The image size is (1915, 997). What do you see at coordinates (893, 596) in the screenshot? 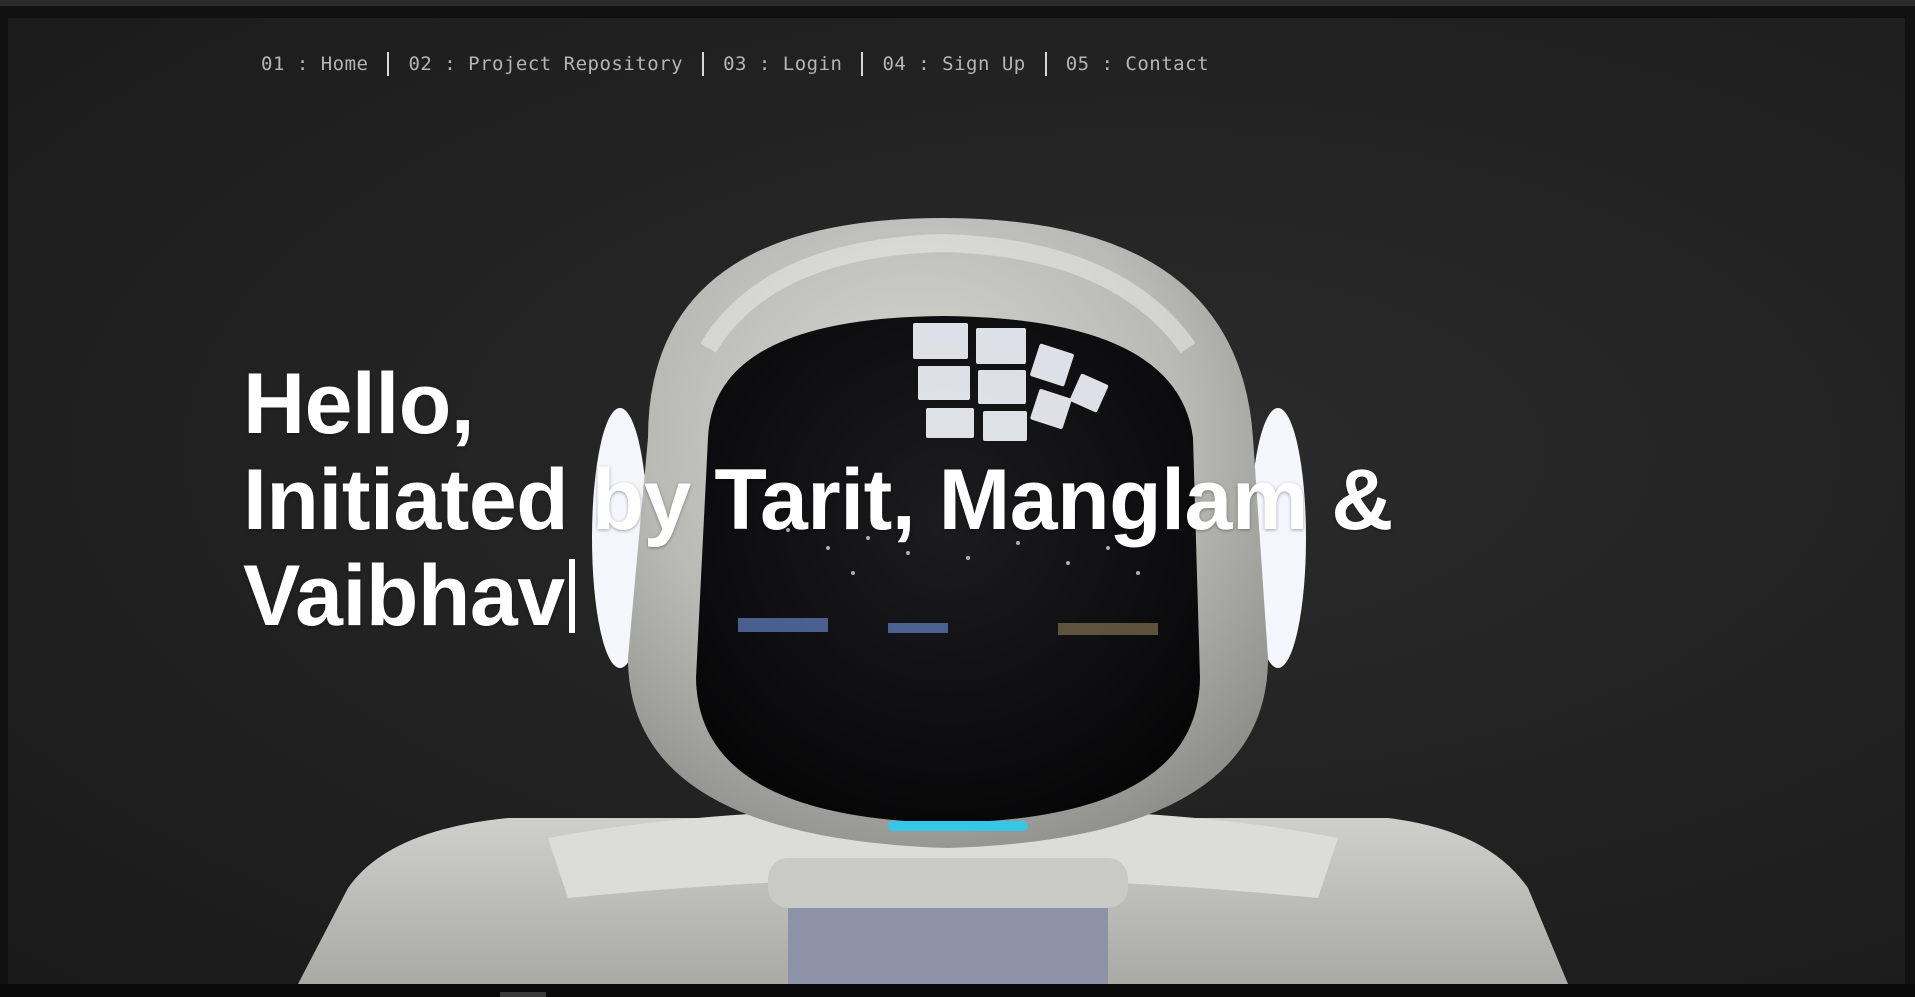
I see `headline-last-line: Vaibhav` at bounding box center [893, 596].